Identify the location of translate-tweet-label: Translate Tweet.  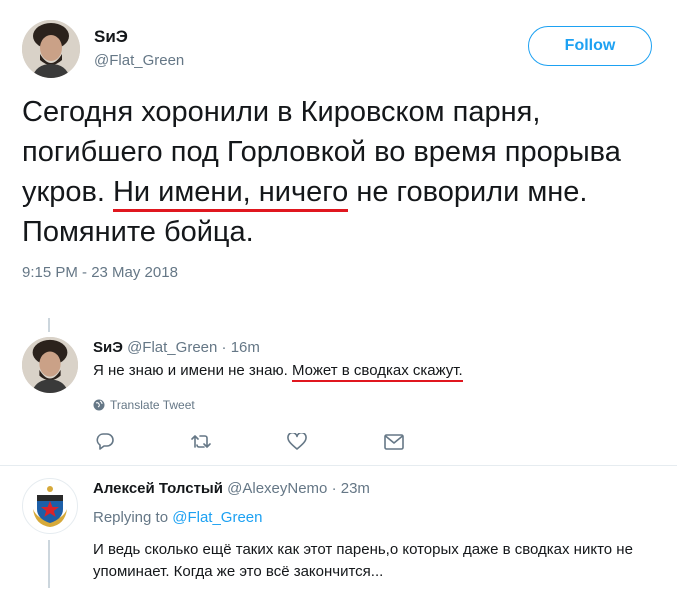
(152, 405).